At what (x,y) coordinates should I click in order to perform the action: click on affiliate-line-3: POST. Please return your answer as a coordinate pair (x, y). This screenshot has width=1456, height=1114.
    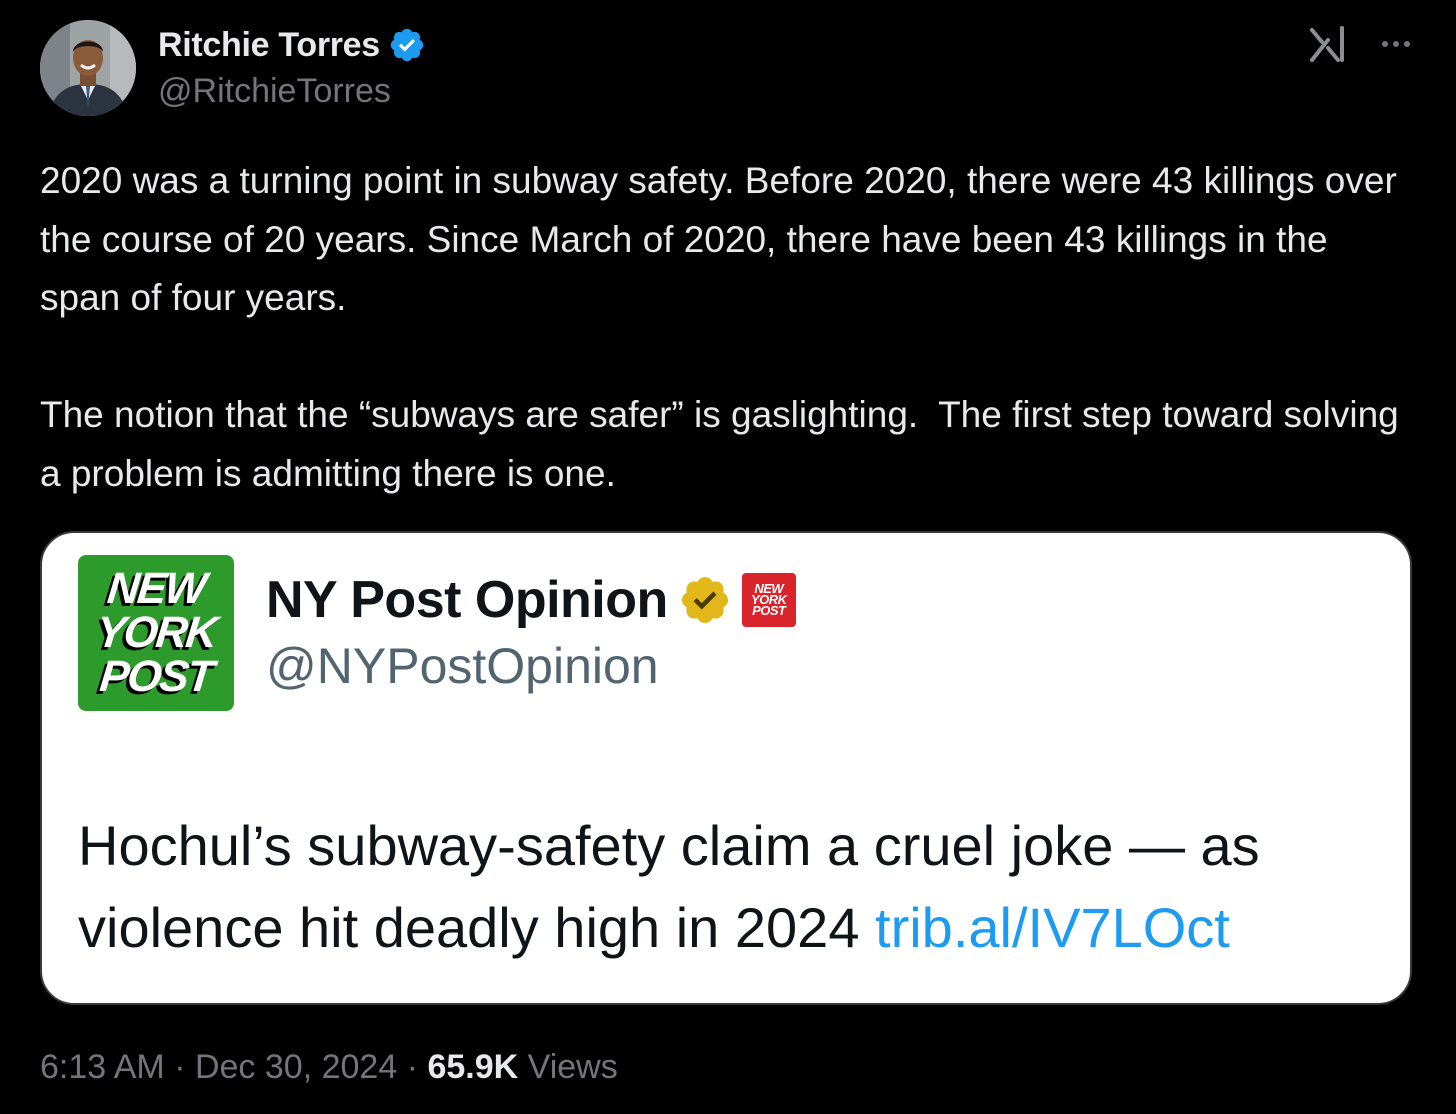
    Looking at the image, I should click on (769, 610).